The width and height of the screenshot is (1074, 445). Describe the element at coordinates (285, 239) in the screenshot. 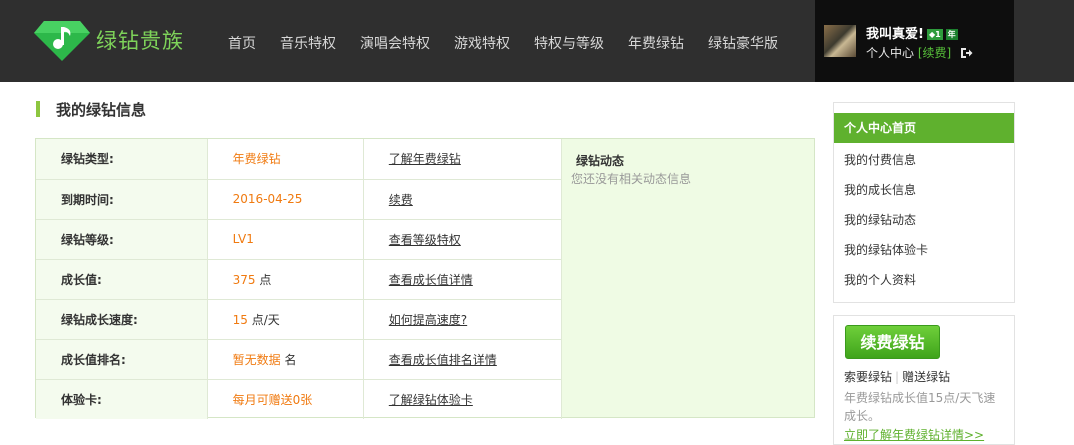

I see `row-value: LV1` at that location.